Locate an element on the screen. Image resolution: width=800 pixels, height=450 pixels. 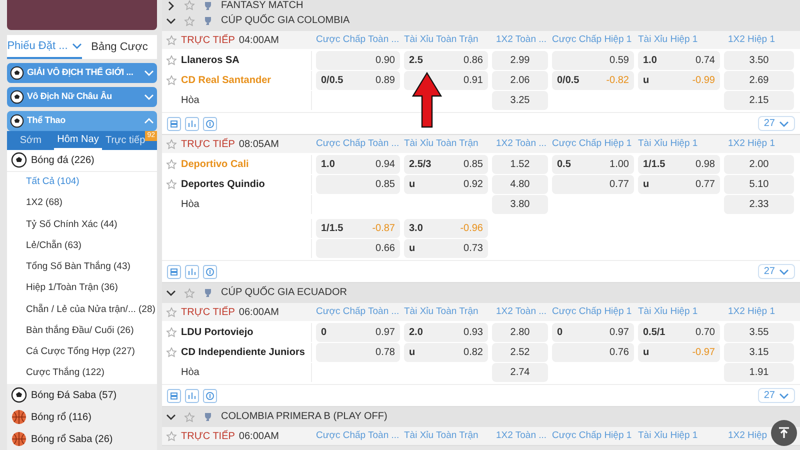
menu-item: Chẵn / Lẻ của Nửa trận/... (28) is located at coordinates (82, 309).